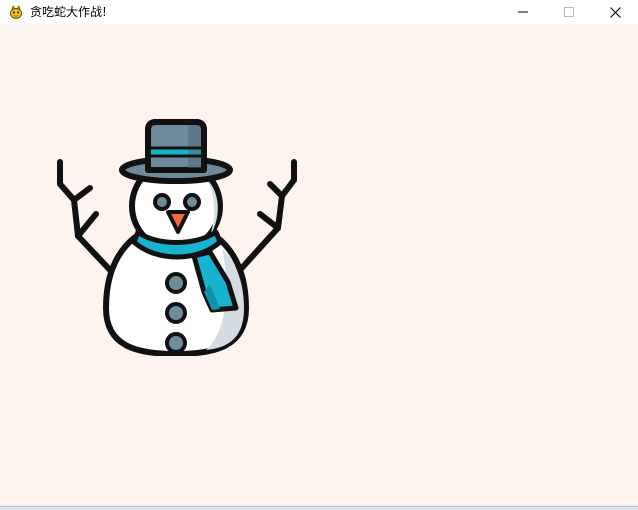 This screenshot has height=510, width=638. Describe the element at coordinates (16, 12) in the screenshot. I see `pygame-snake-icon` at that location.